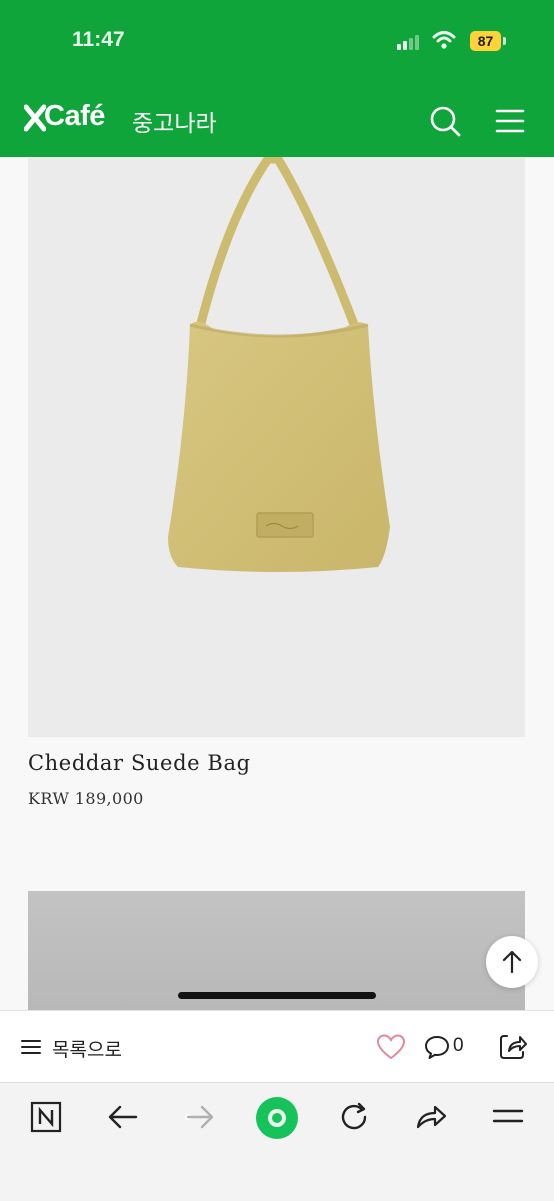  What do you see at coordinates (174, 121) in the screenshot?
I see `cafe-name: 중고나라` at bounding box center [174, 121].